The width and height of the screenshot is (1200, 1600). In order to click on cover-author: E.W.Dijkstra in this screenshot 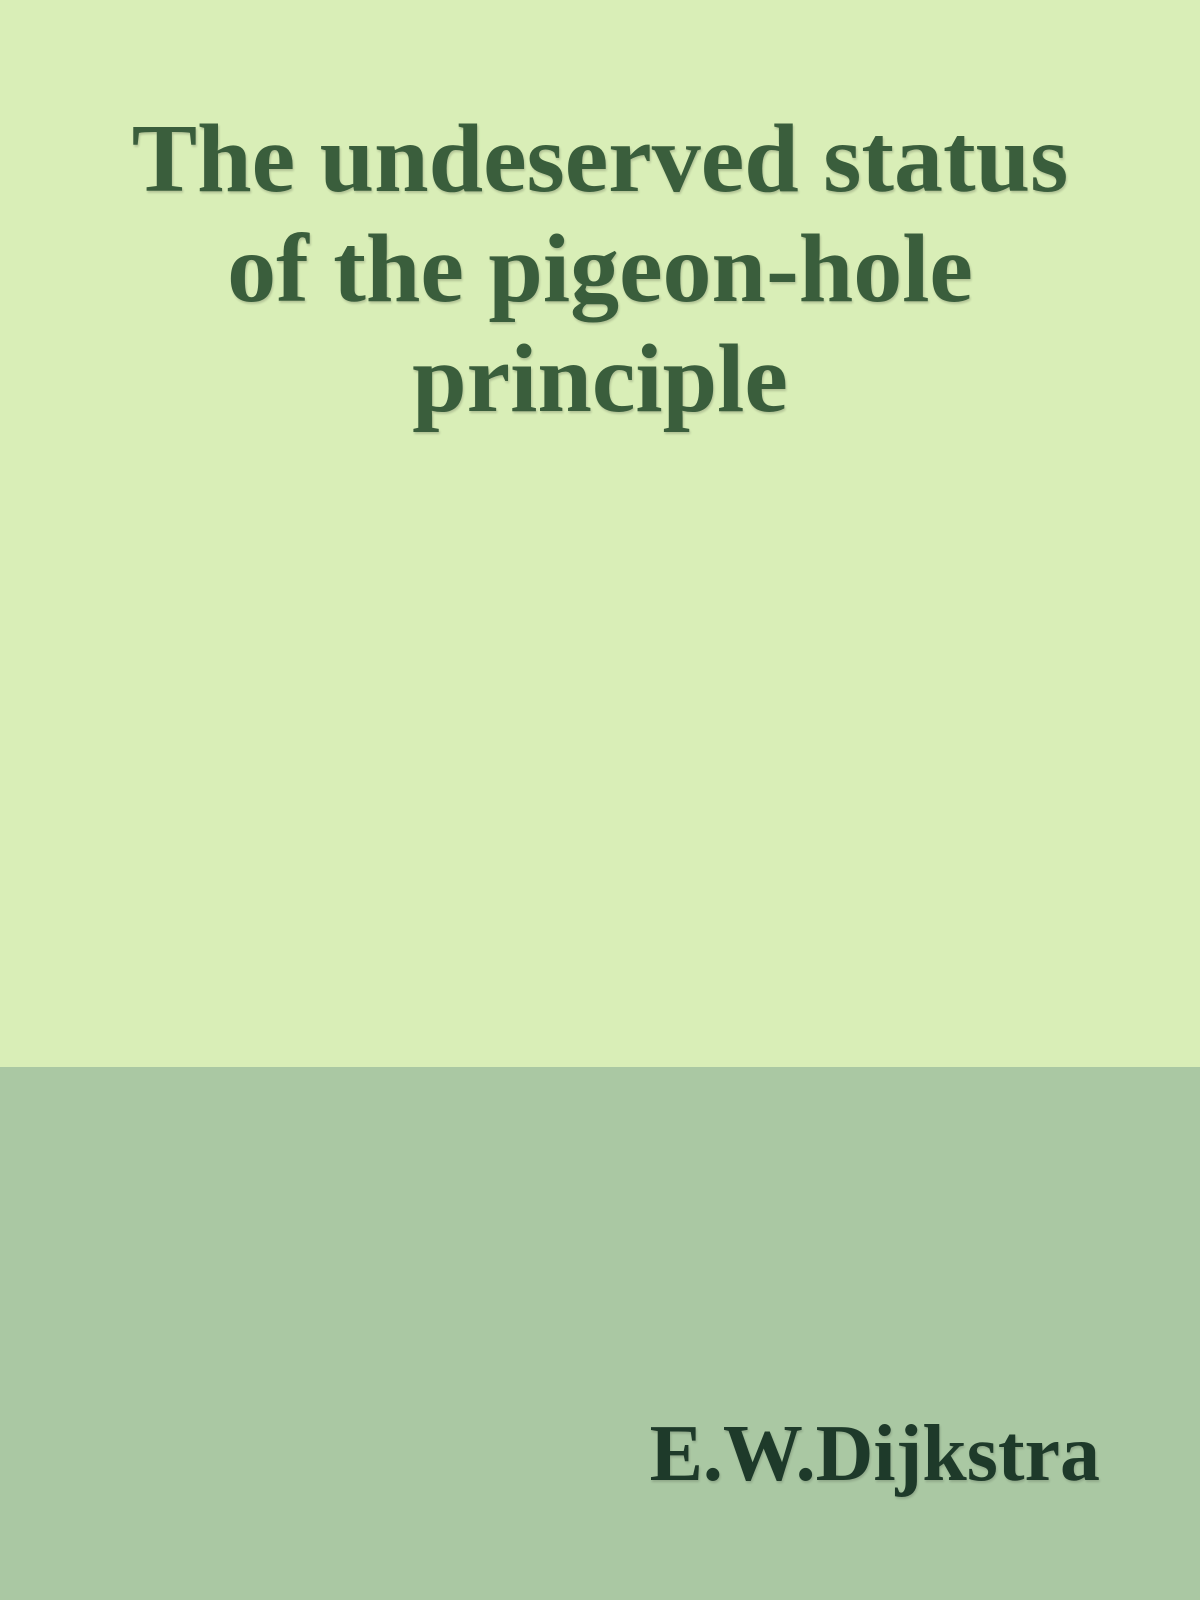, I will do `click(874, 1454)`.